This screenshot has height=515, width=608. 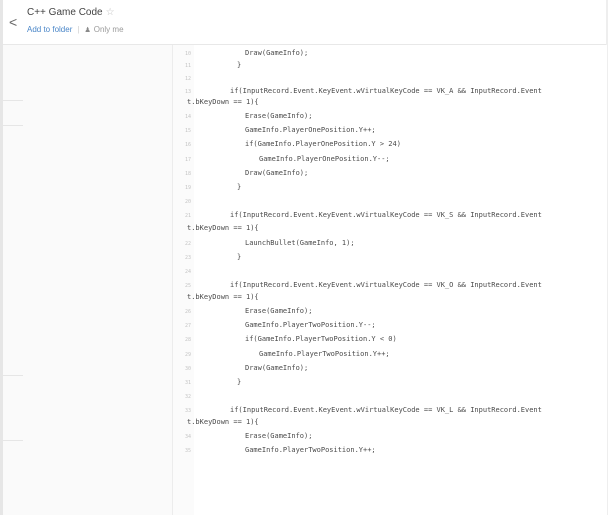 I want to click on line-number: 22, so click(x=187, y=244).